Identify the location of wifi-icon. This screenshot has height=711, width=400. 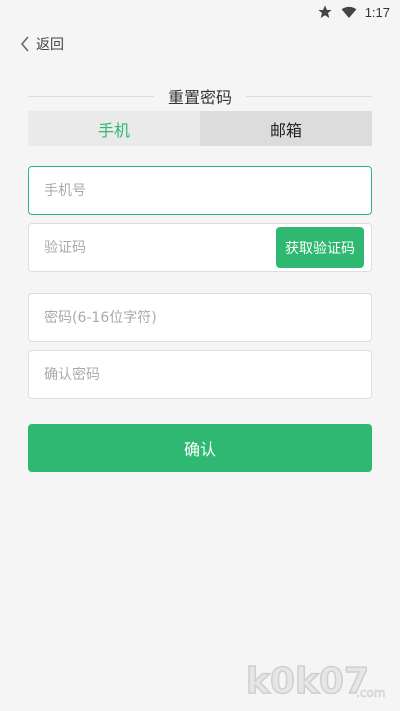
(349, 12).